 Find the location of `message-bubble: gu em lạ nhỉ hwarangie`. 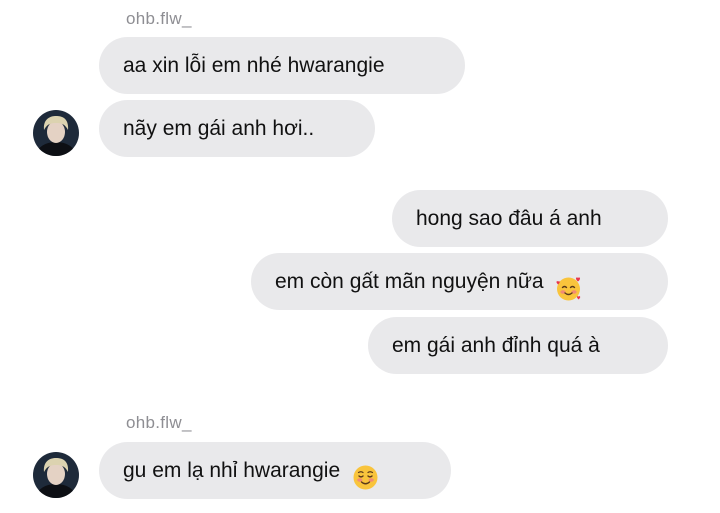

message-bubble: gu em lạ nhỉ hwarangie is located at coordinates (275, 470).